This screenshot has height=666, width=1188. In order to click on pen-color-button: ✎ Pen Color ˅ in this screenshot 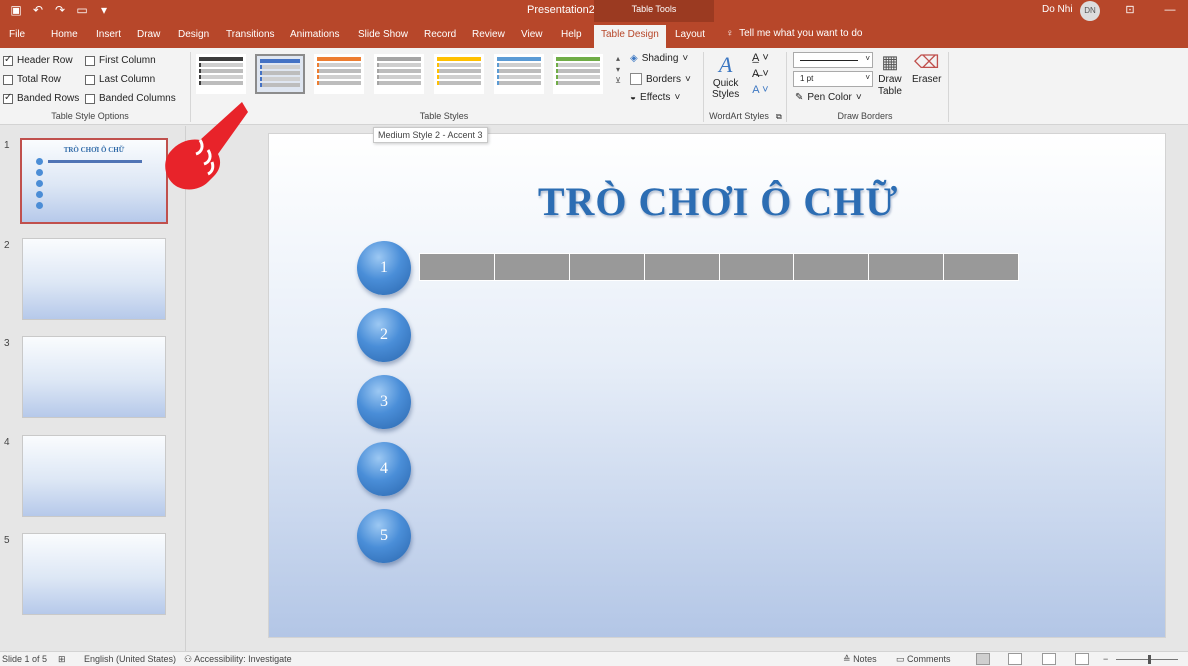, I will do `click(828, 97)`.